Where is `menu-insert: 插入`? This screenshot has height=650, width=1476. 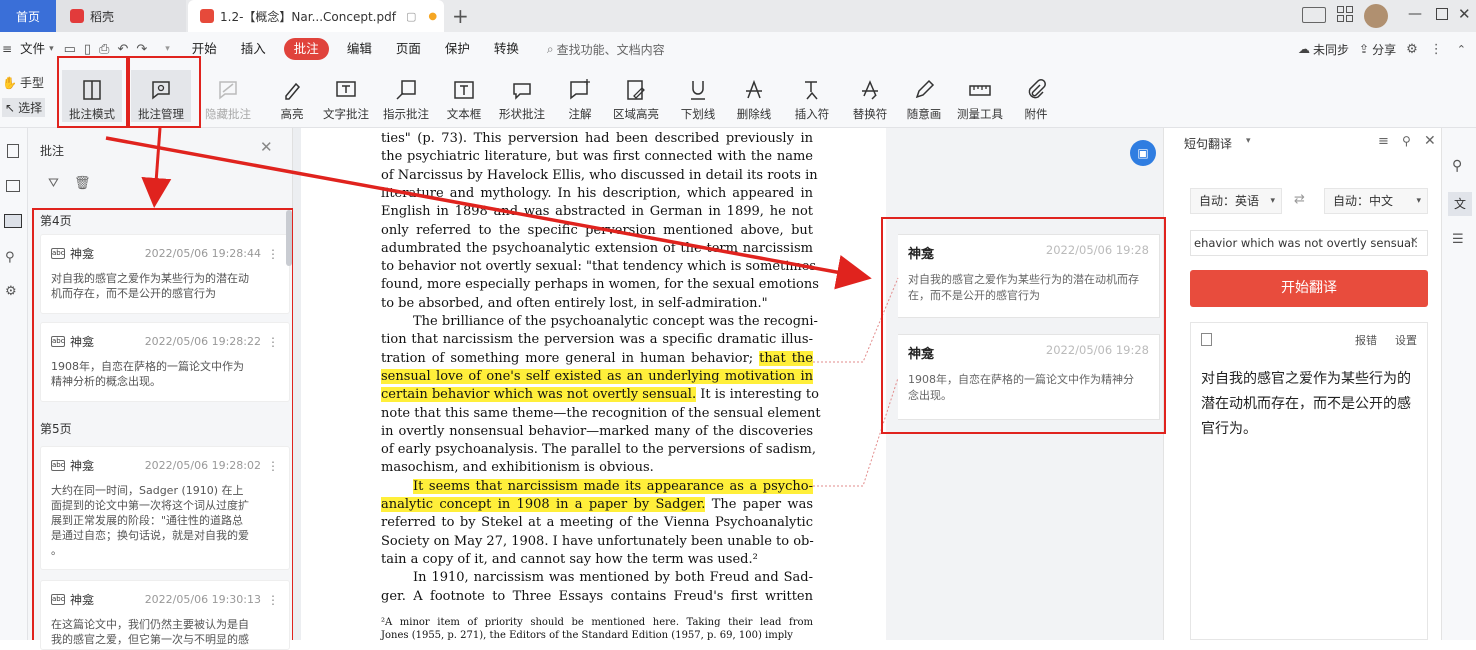
menu-insert: 插入 is located at coordinates (253, 49).